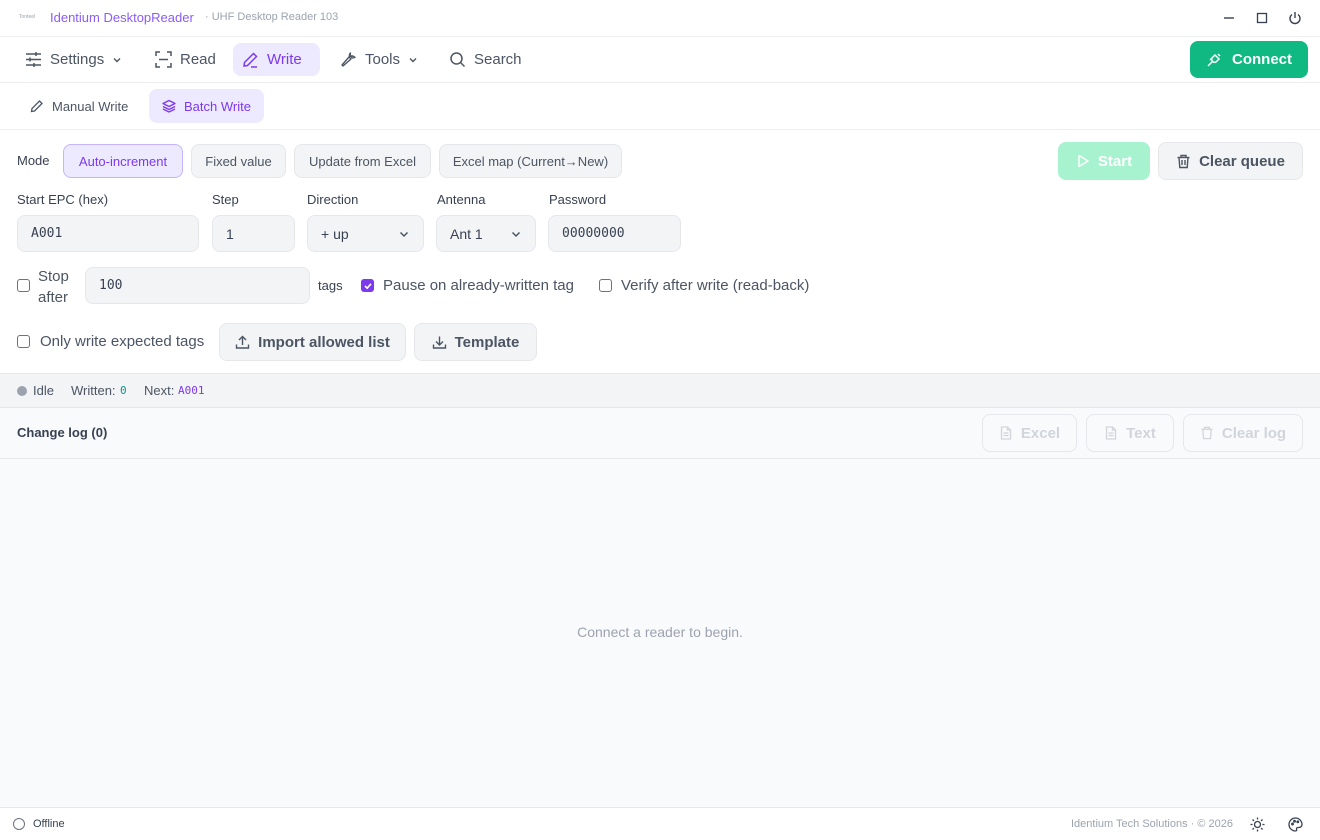  I want to click on connect-button: Connect, so click(1249, 59).